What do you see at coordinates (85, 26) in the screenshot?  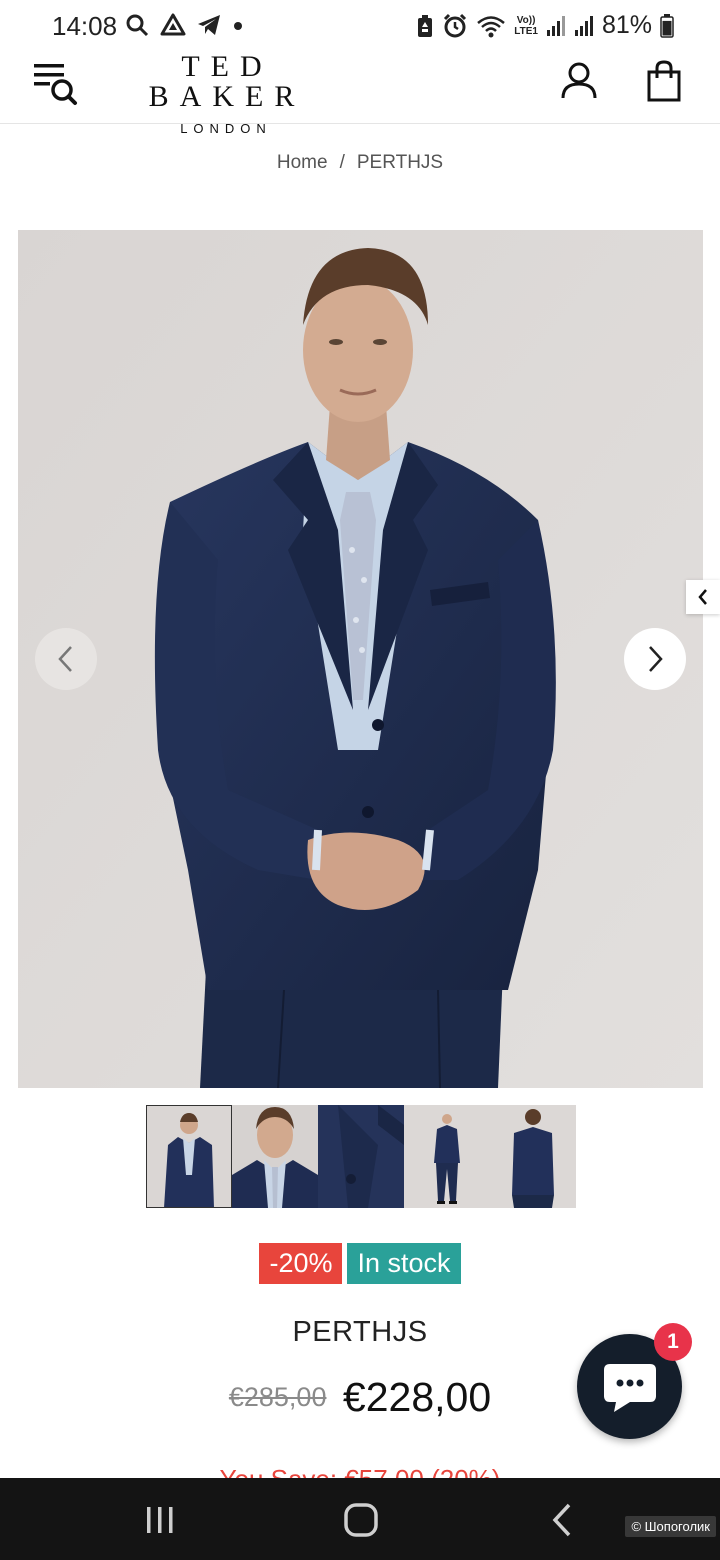 I see `status-time: 14:08` at bounding box center [85, 26].